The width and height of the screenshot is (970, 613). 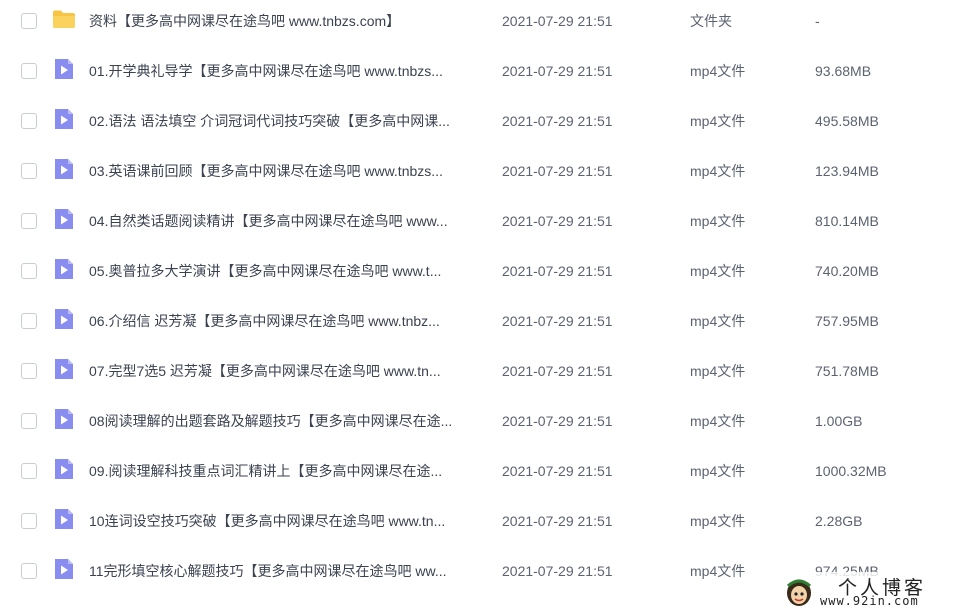 What do you see at coordinates (839, 521) in the screenshot?
I see `file-size: 2.28GB` at bounding box center [839, 521].